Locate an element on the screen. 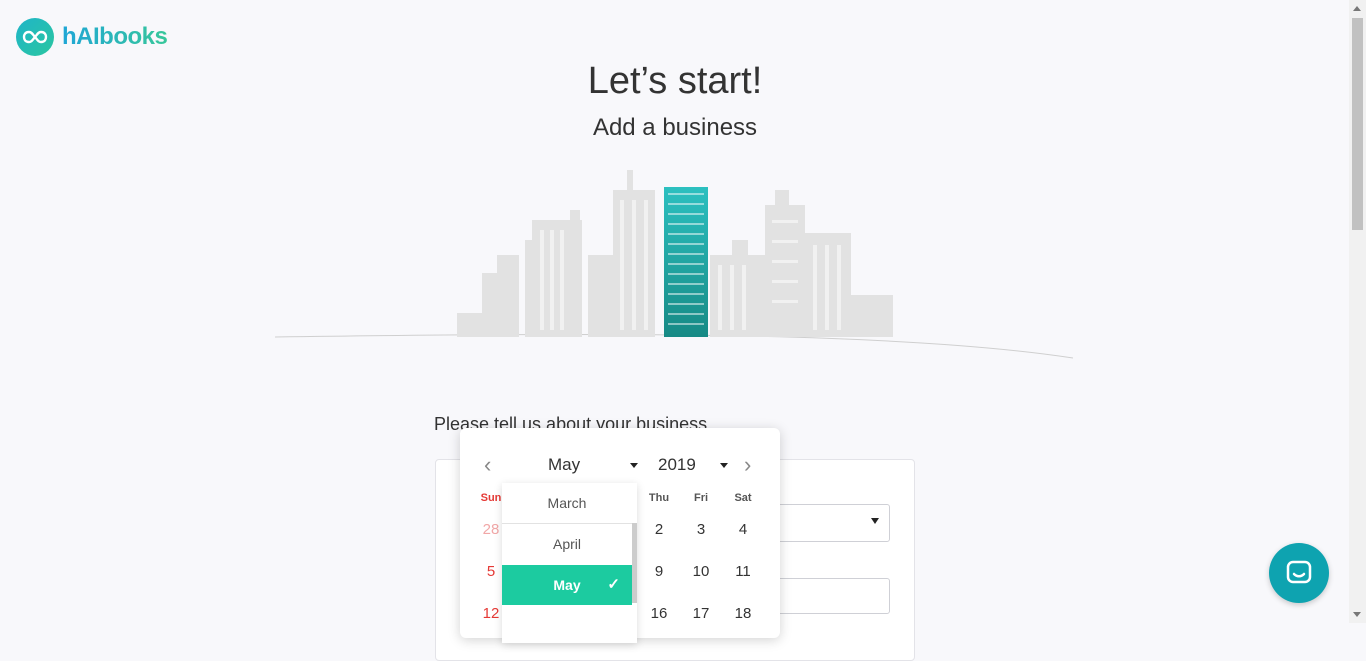  weekday-thu: Thu is located at coordinates (659, 498).